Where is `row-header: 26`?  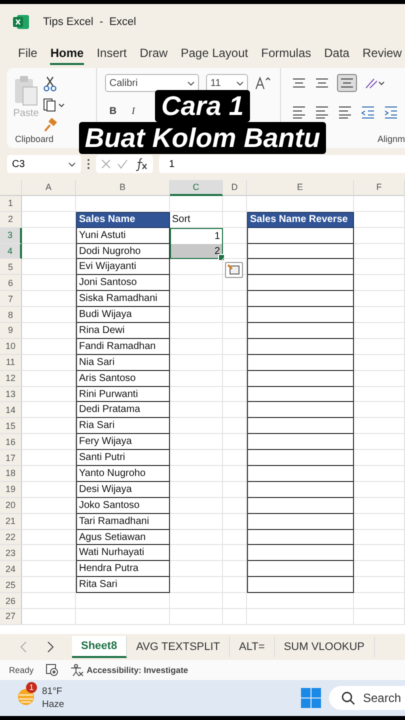 row-header: 26 is located at coordinates (11, 601).